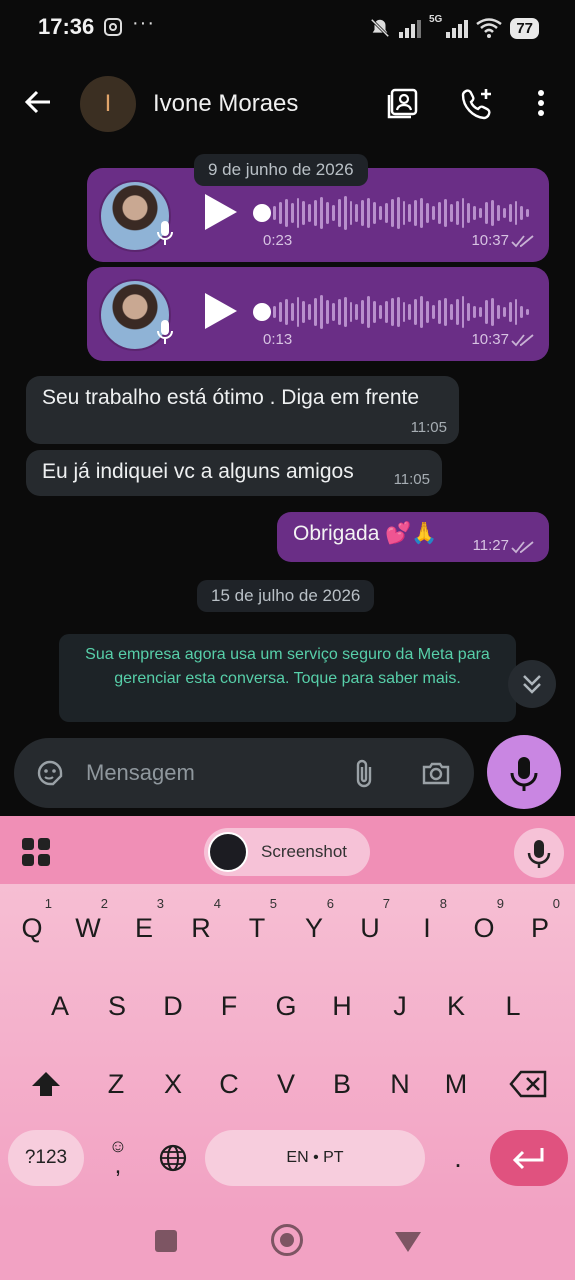 The width and height of the screenshot is (575, 1280). Describe the element at coordinates (117, 1006) in the screenshot. I see `key-s: S` at that location.